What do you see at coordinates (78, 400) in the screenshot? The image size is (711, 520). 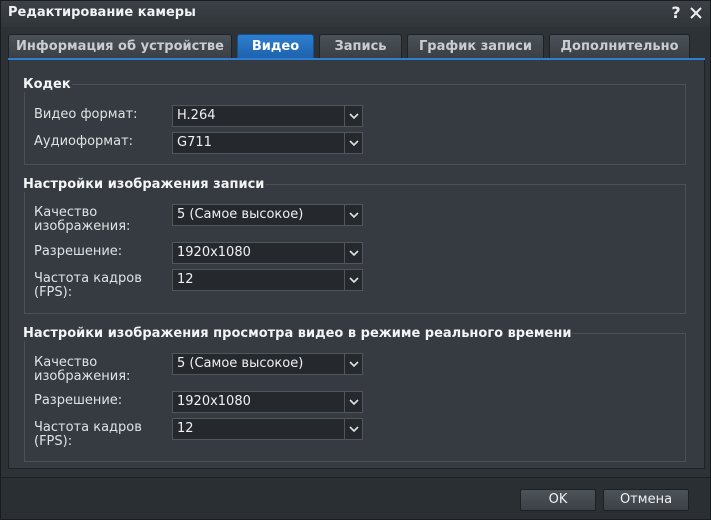 I see `live-view-resolution-label: Разрешение:` at bounding box center [78, 400].